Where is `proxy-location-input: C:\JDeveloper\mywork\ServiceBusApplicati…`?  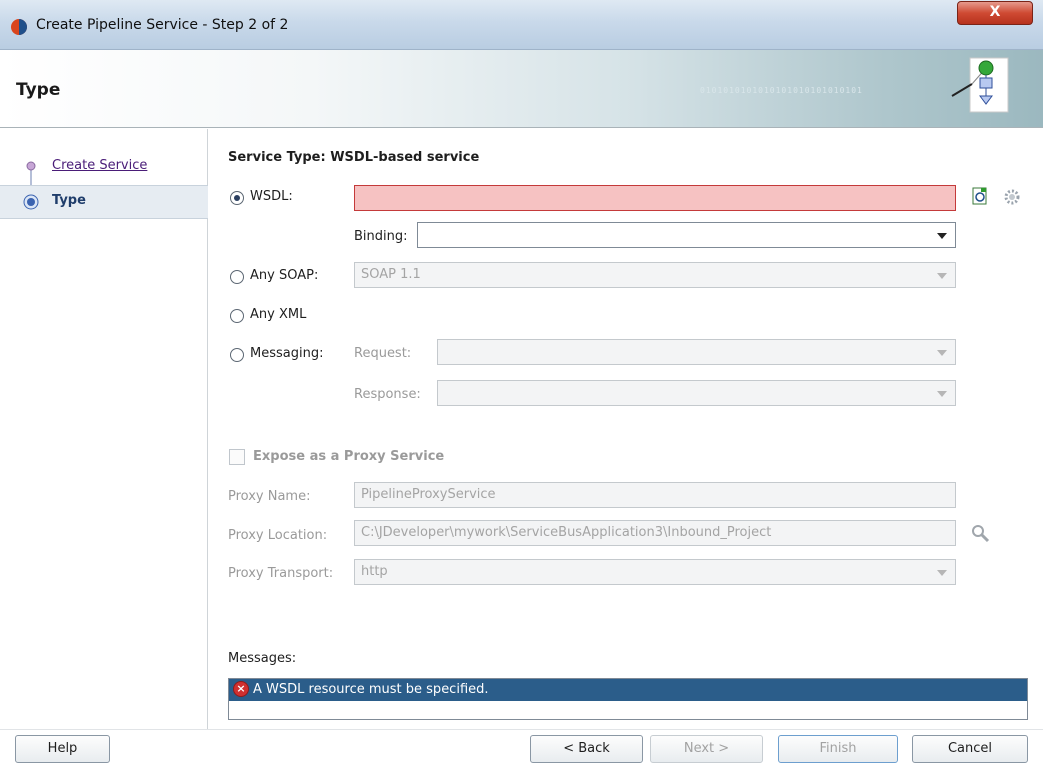
proxy-location-input: C:\JDeveloper\mywork\ServiceBusApplicati… is located at coordinates (655, 533).